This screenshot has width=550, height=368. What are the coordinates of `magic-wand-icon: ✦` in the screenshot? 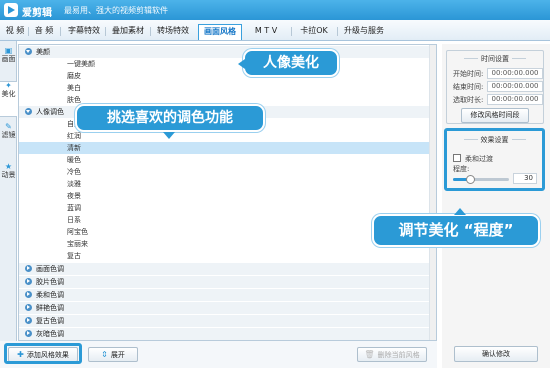 It's located at (8, 85).